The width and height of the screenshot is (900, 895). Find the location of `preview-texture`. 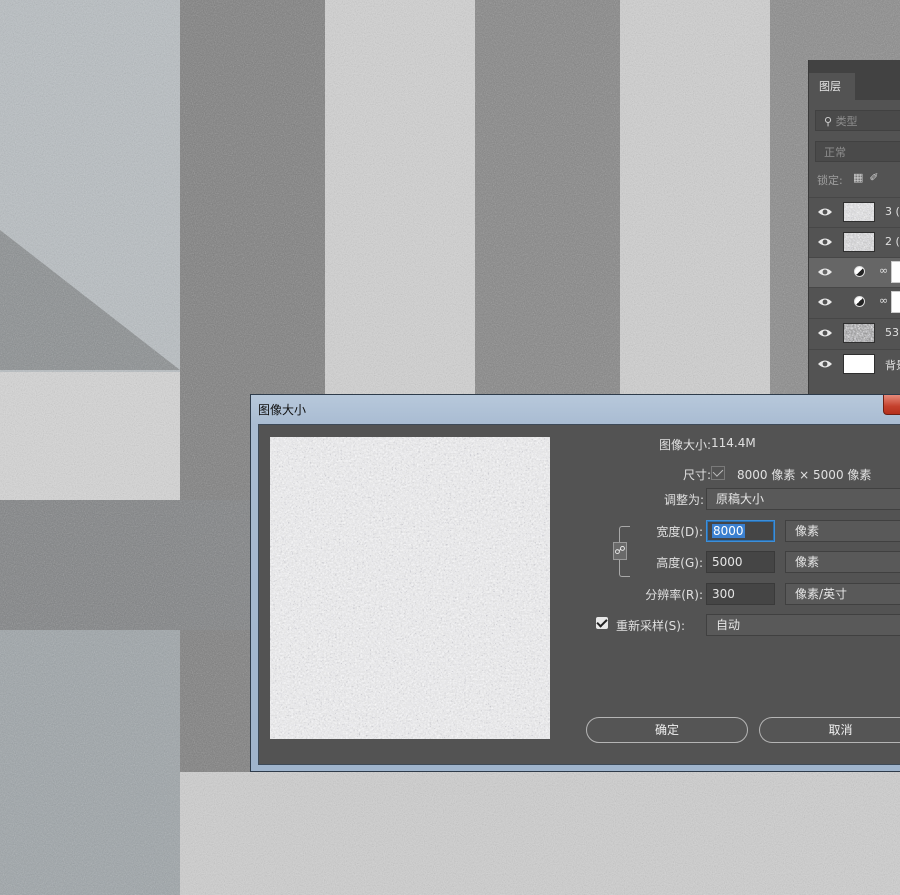

preview-texture is located at coordinates (410, 588).